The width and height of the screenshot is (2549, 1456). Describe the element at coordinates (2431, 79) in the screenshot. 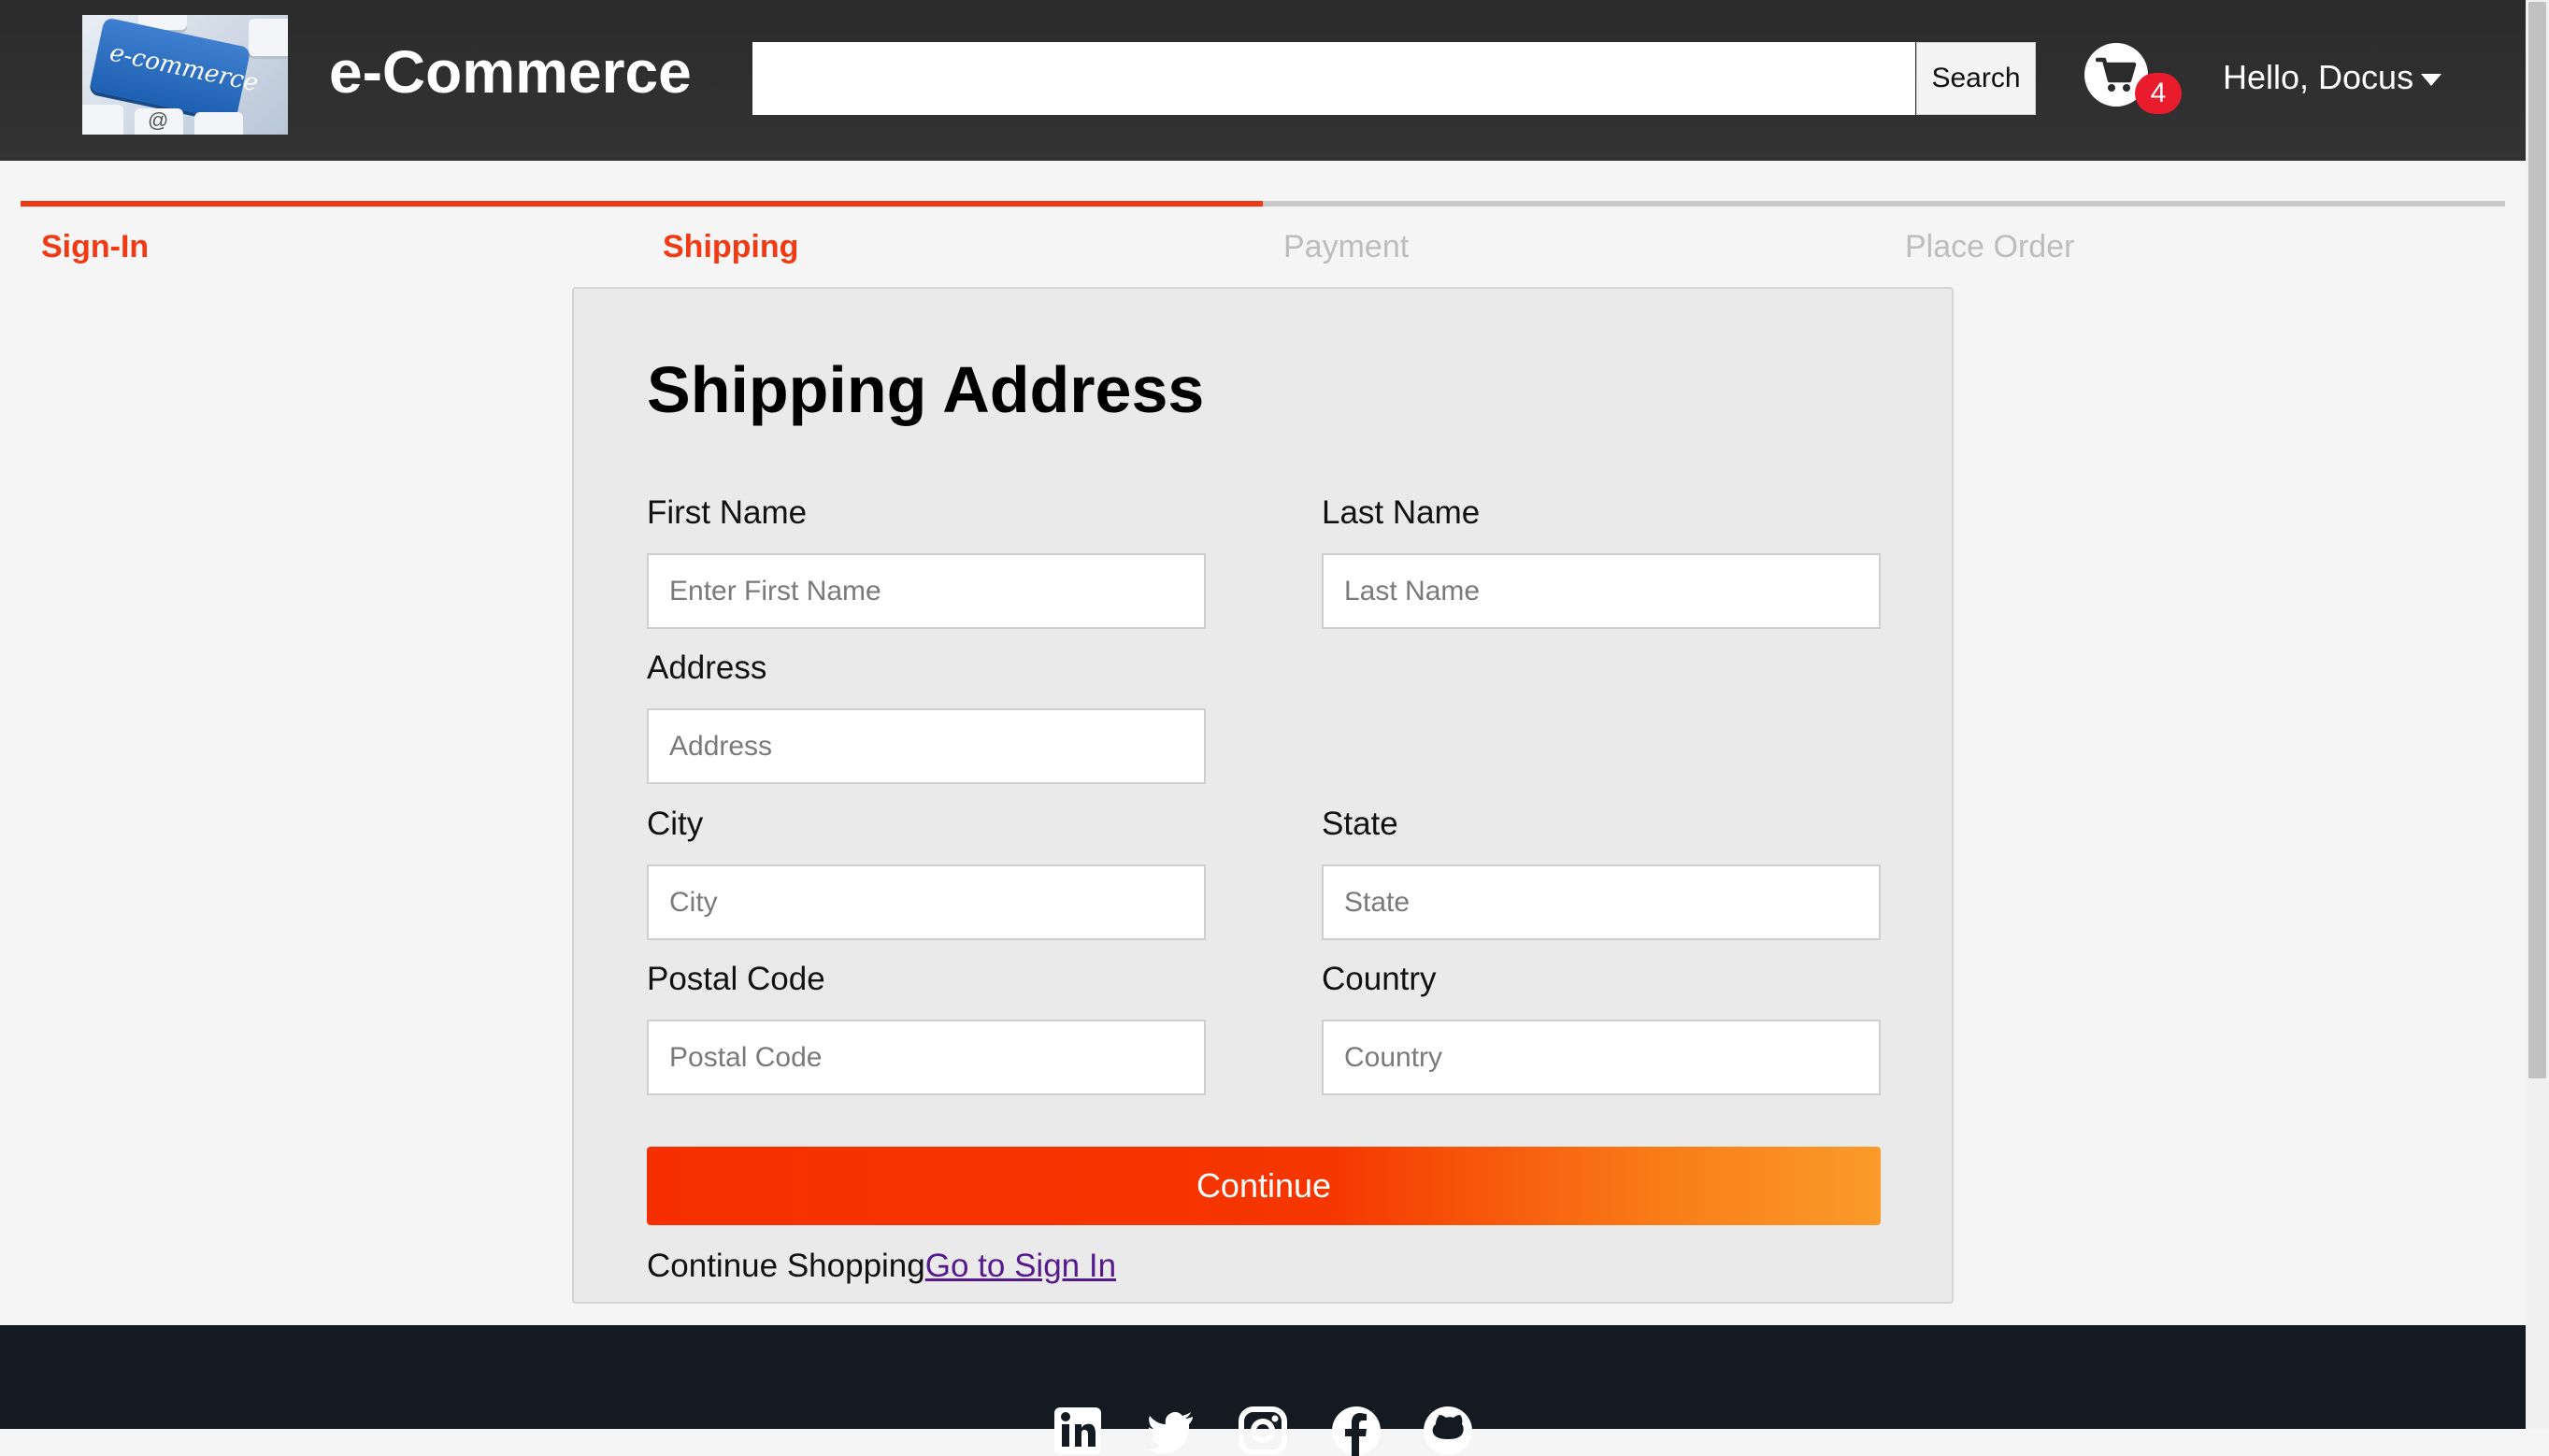

I see `caret-down-icon` at that location.